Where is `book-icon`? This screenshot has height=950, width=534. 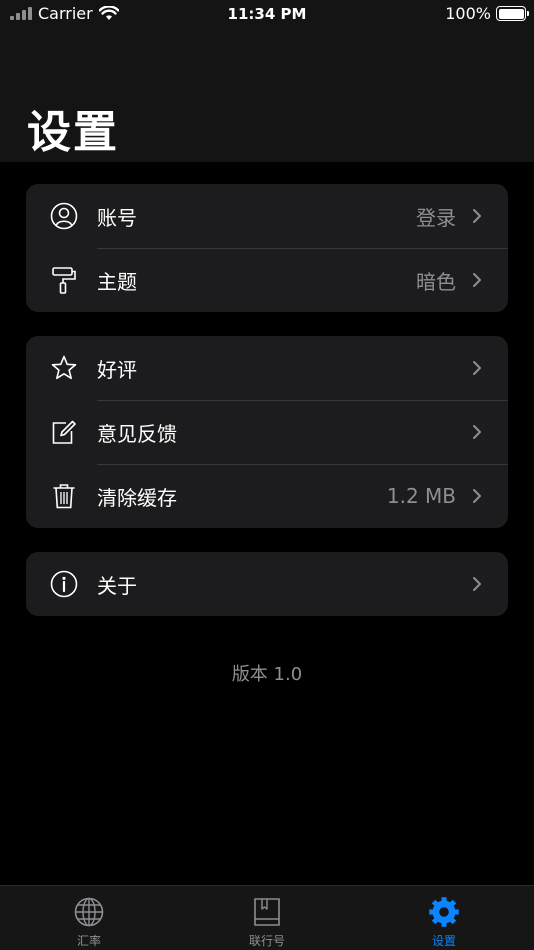
book-icon is located at coordinates (267, 912).